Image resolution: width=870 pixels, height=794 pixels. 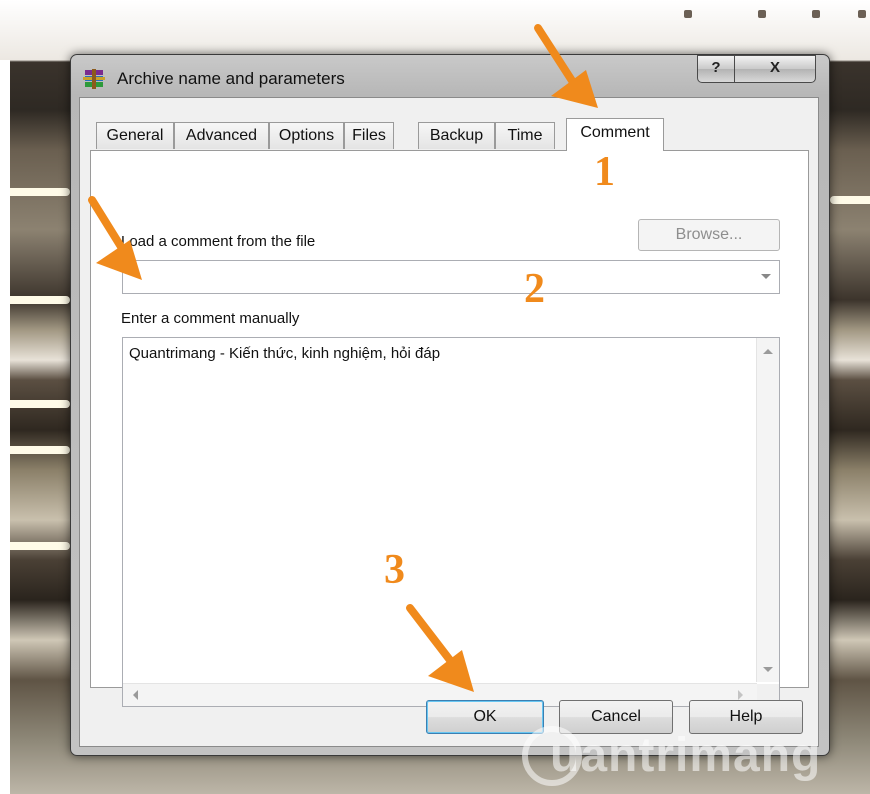 I want to click on step-number-1: 1, so click(x=604, y=172).